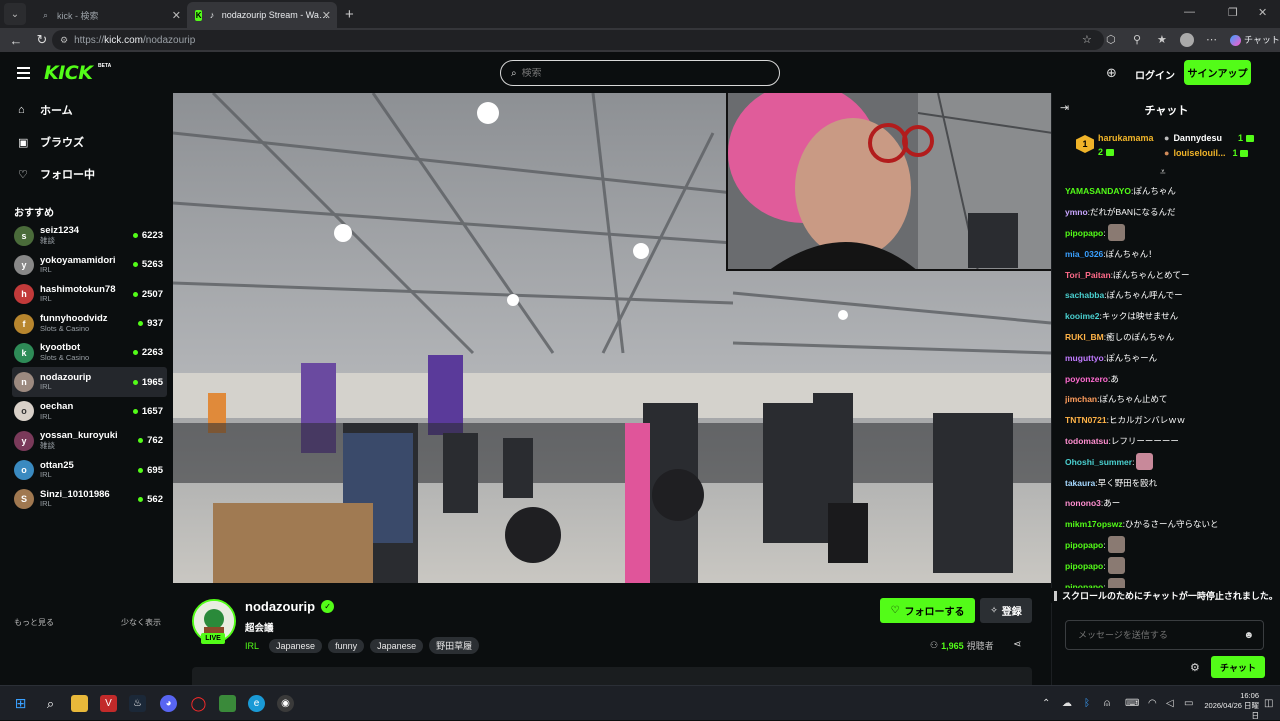 The width and height of the screenshot is (1280, 721). I want to click on search-box: ⌕, so click(640, 73).